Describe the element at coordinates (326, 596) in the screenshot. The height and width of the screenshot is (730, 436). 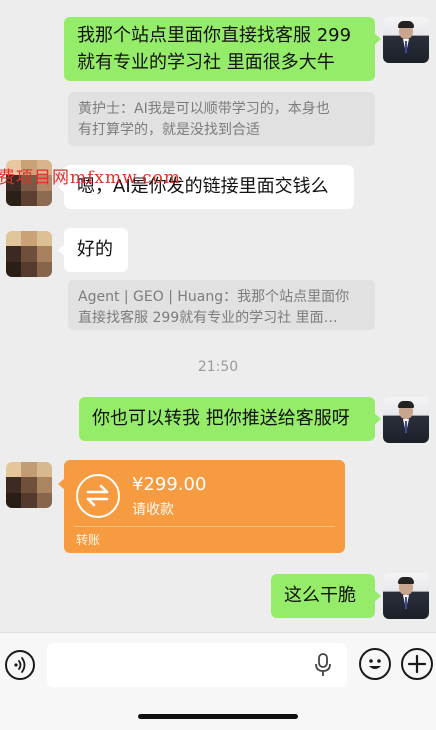
I see `my-message-bubble: 这么干脆` at that location.